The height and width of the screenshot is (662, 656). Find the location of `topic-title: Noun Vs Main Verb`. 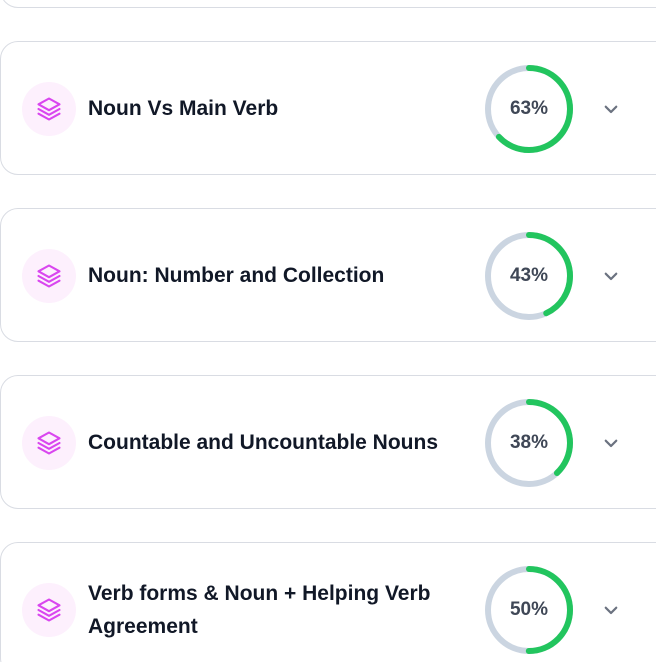

topic-title: Noun Vs Main Verb is located at coordinates (183, 108).